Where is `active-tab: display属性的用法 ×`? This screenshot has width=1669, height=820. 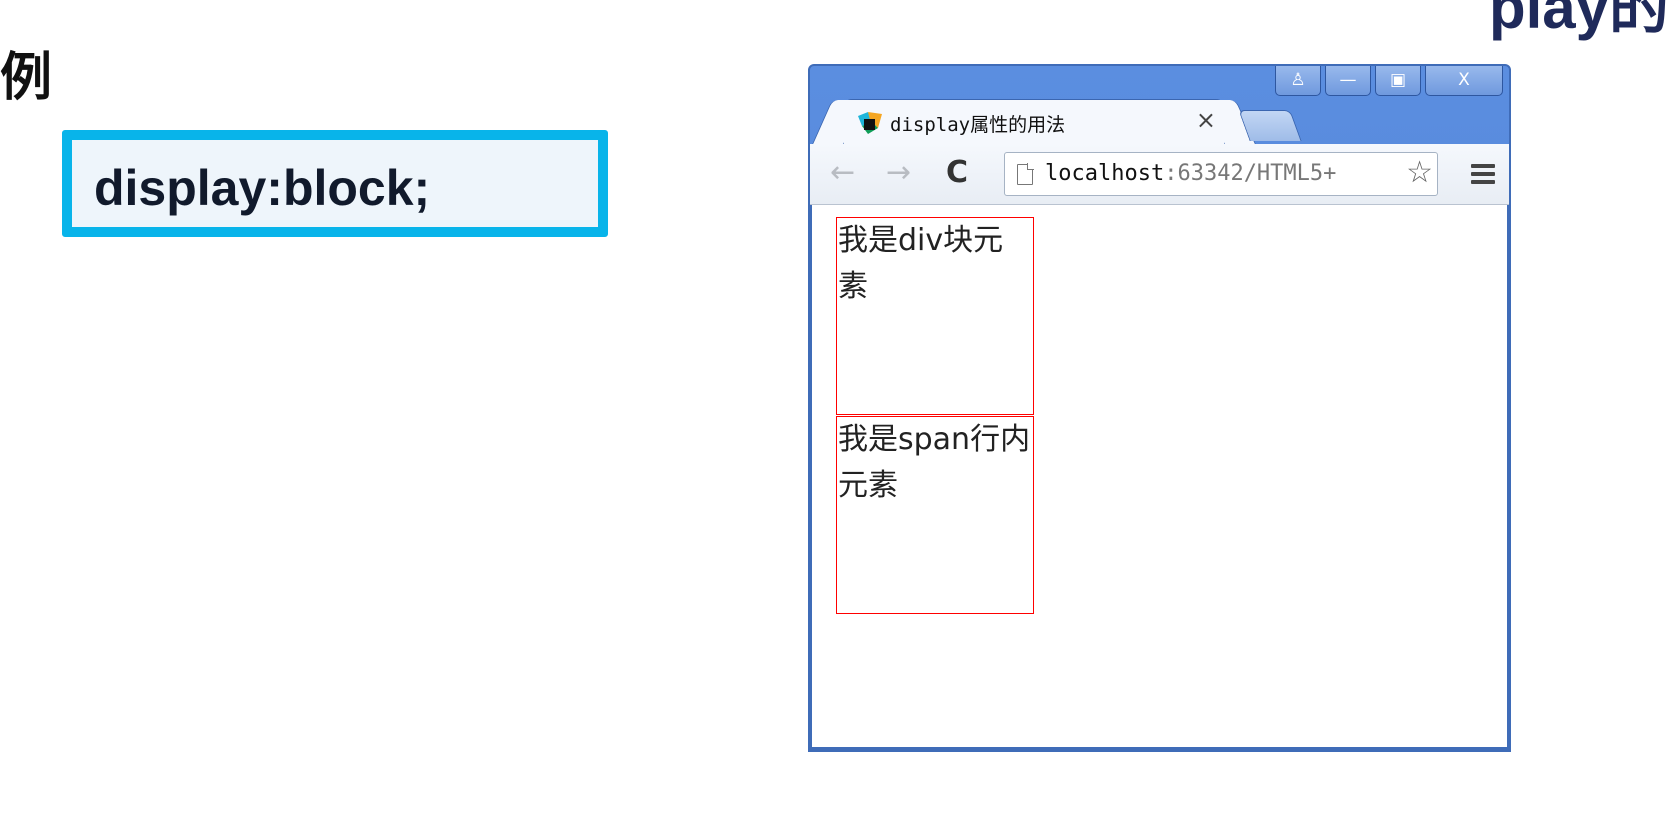
active-tab: display属性的用法 × is located at coordinates (1034, 122).